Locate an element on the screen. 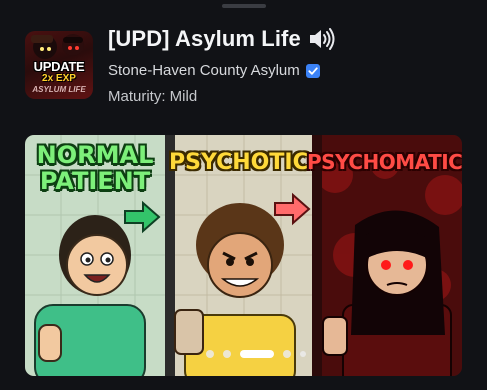  creator-row: Stone-Haven County Asylum is located at coordinates (214, 70).